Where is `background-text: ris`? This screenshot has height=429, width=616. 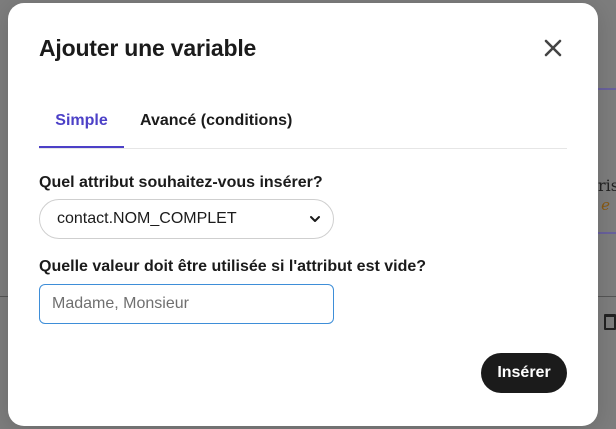 background-text: ris is located at coordinates (607, 185).